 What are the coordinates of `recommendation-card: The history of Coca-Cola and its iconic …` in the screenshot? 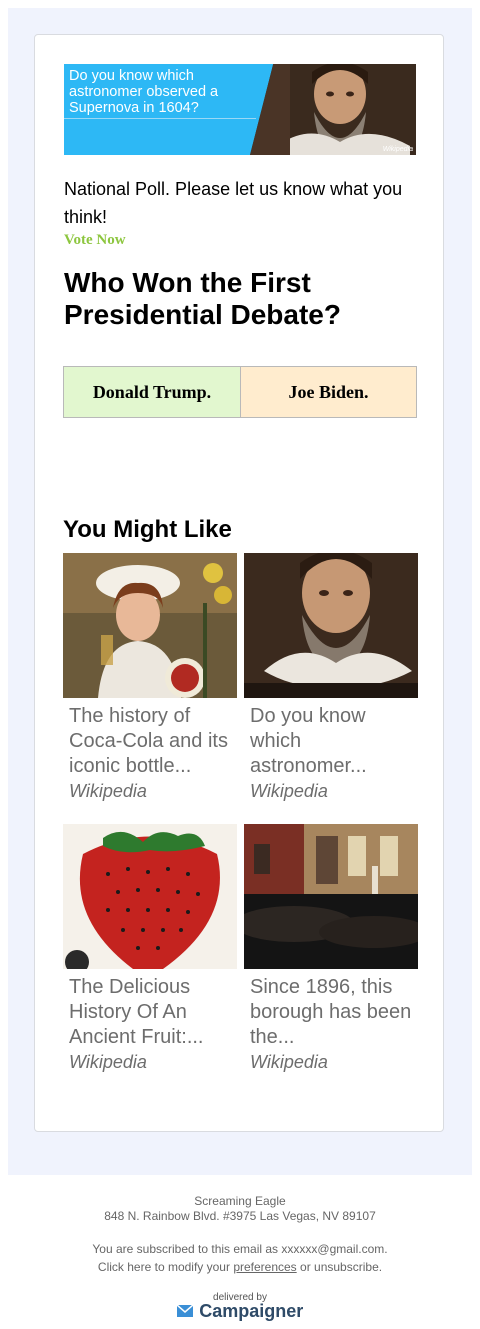 It's located at (150, 677).